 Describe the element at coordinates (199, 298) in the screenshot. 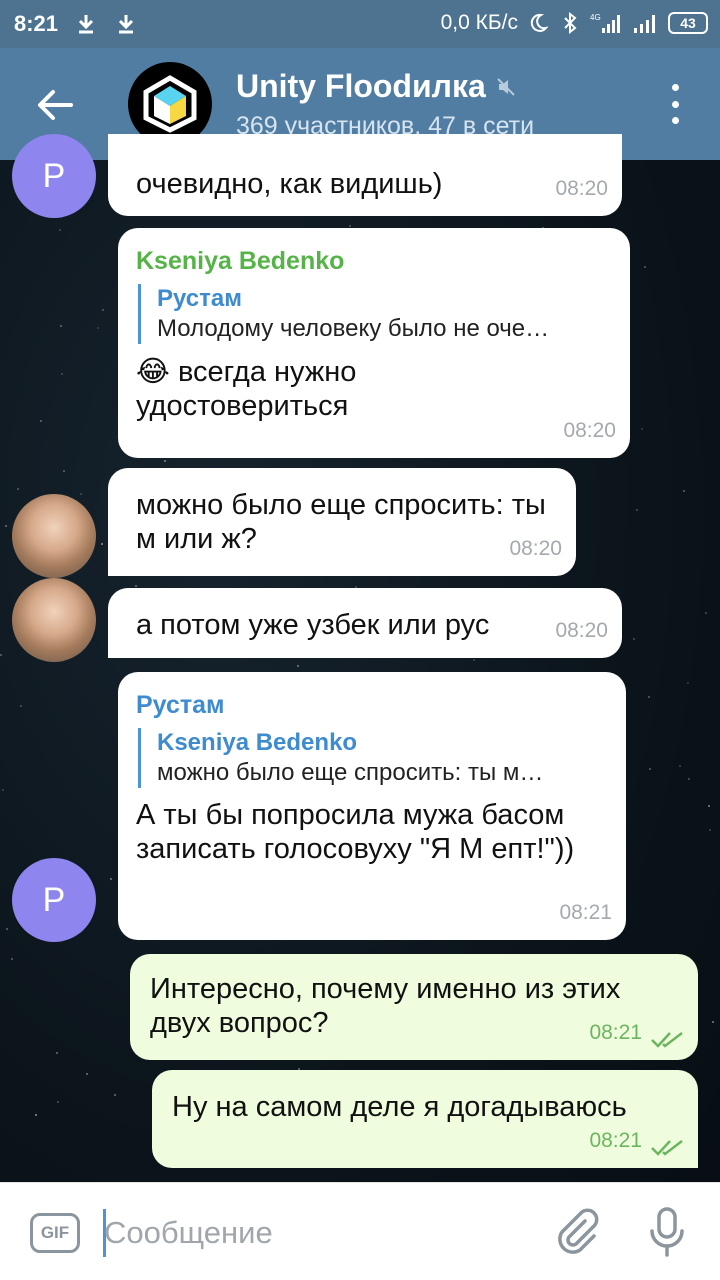

I see `reply-sender: Рустам` at that location.